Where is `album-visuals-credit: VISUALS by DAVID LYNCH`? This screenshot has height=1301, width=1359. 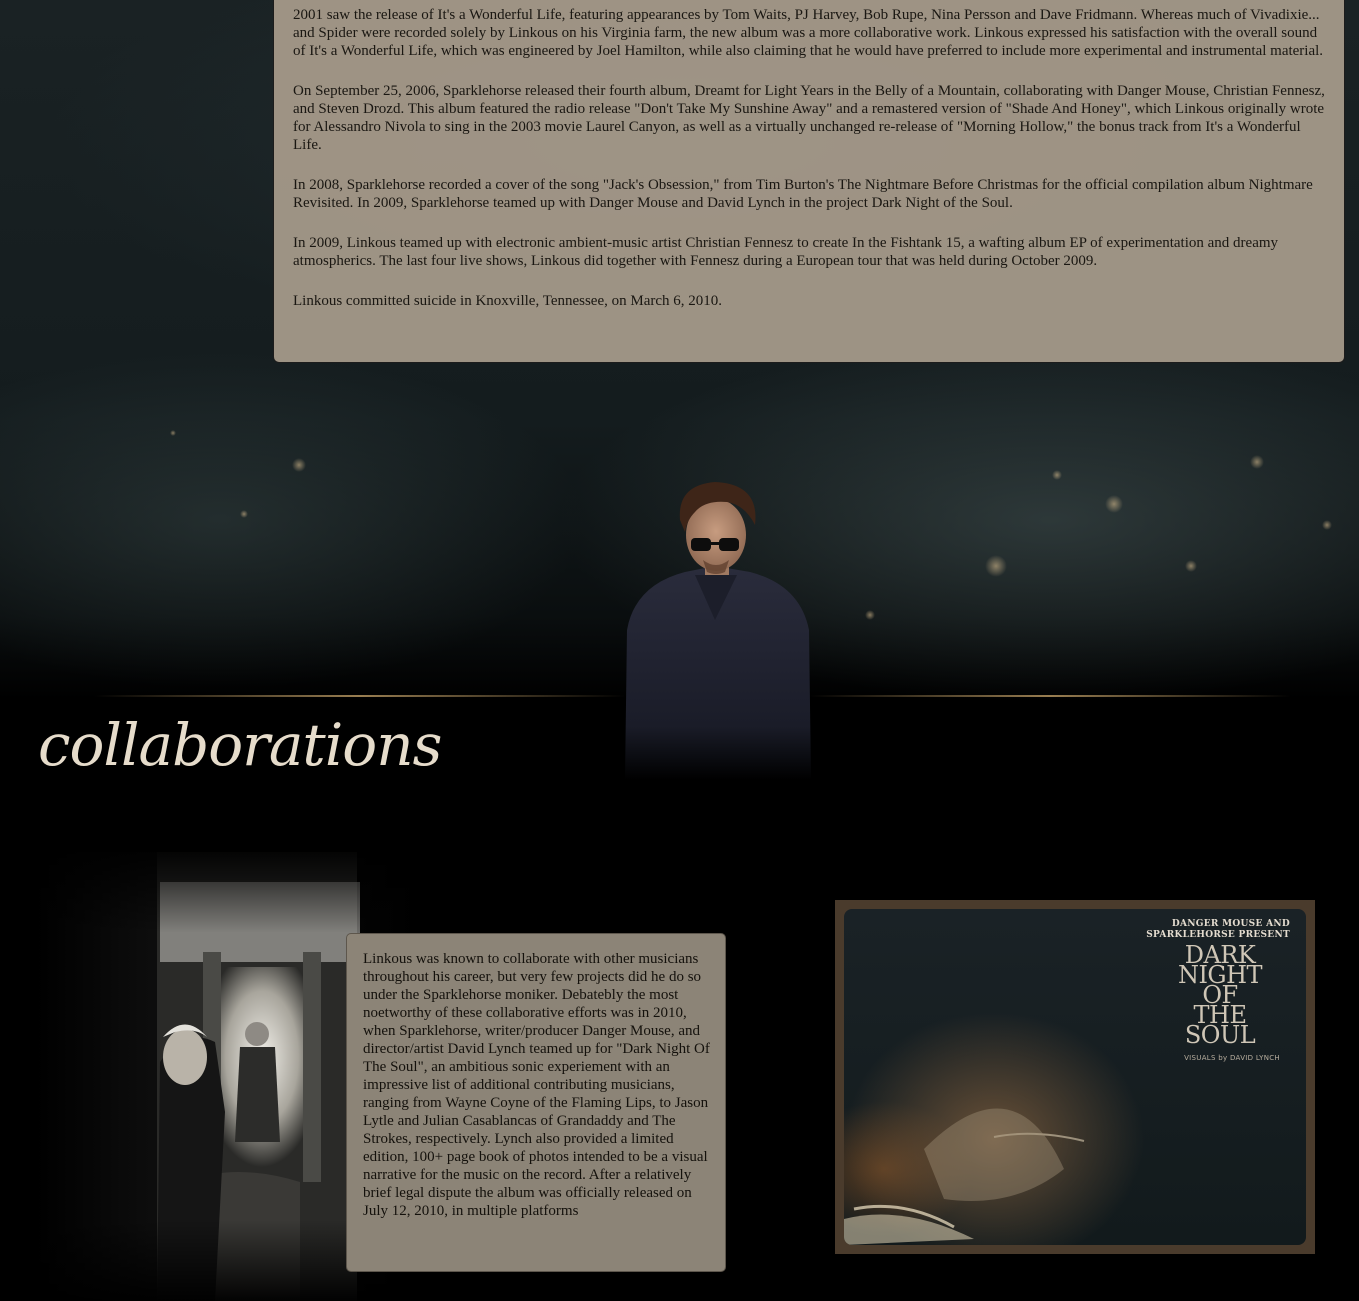
album-visuals-credit: VISUALS by DAVID LYNCH is located at coordinates (1232, 1058).